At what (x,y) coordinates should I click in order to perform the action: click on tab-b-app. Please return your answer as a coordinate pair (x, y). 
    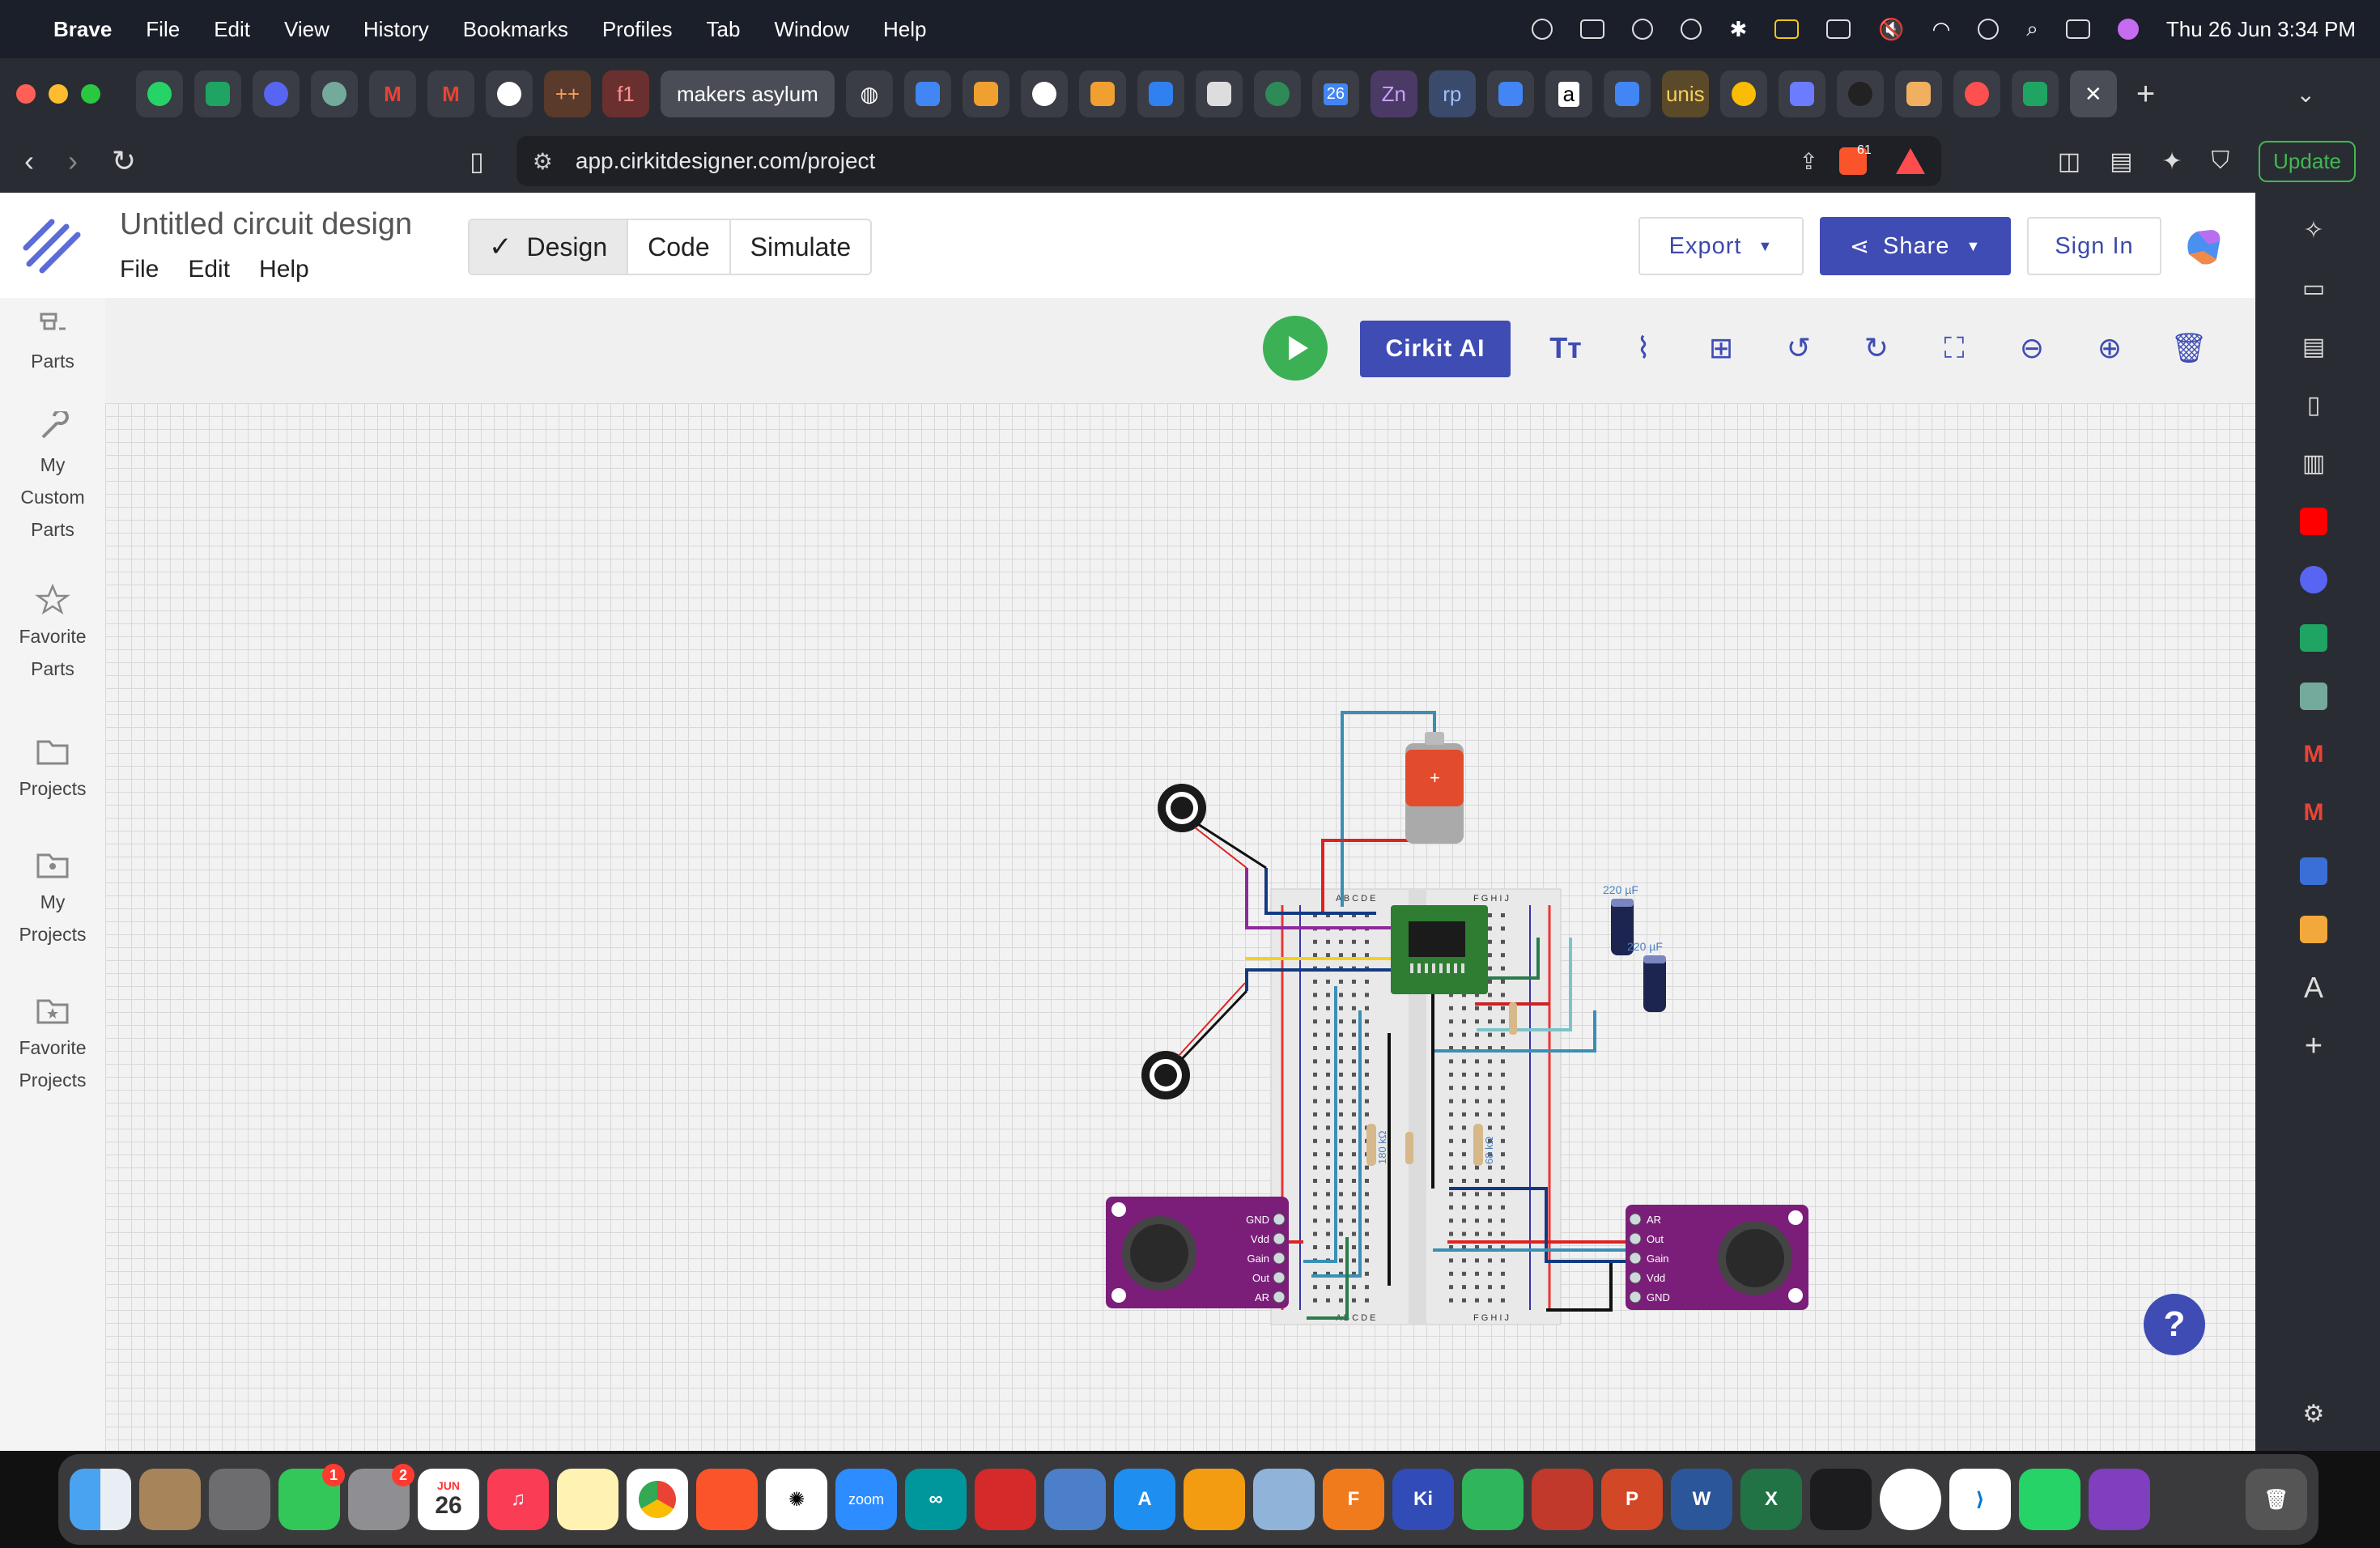
    Looking at the image, I should click on (1277, 93).